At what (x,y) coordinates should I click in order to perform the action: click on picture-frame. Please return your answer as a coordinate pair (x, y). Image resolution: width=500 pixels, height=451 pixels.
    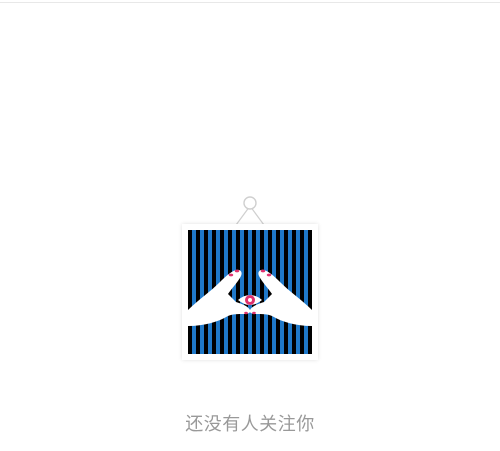
    Looking at the image, I should click on (250, 292).